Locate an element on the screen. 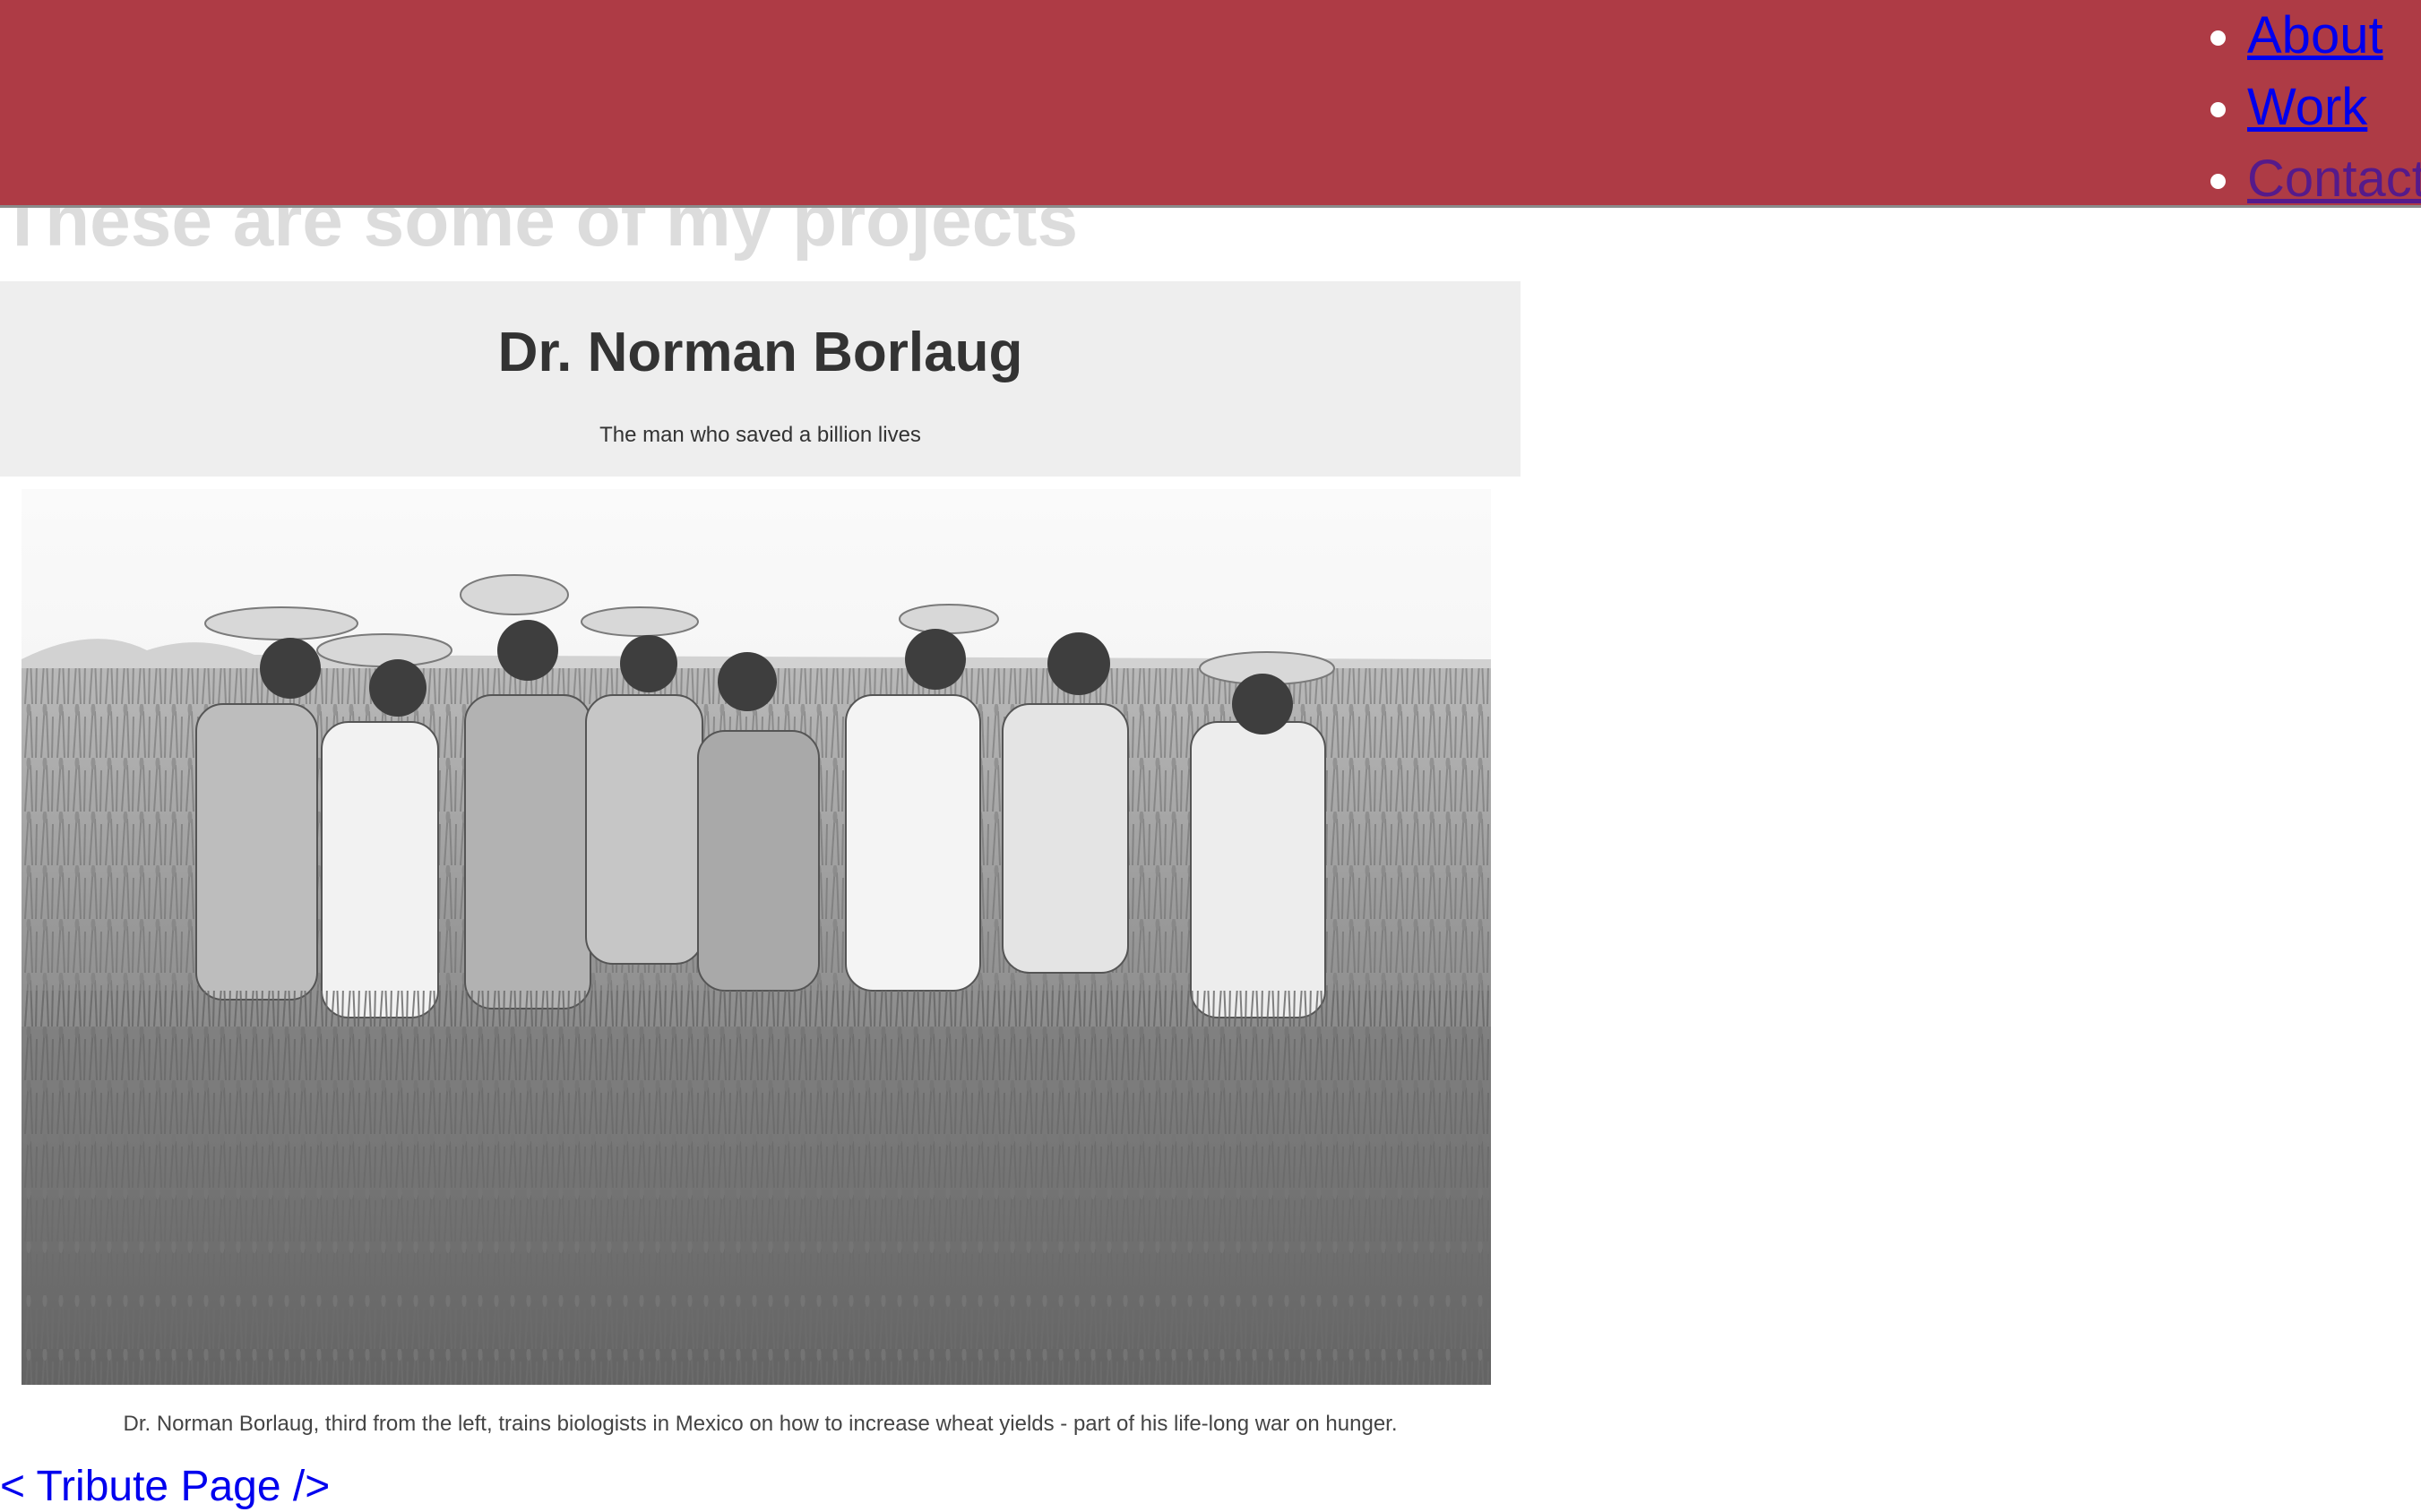 The image size is (2421, 1512). nav-link-work: Work is located at coordinates (2307, 107).